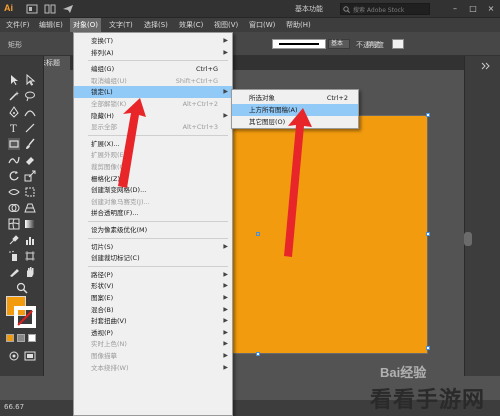 The height and width of the screenshot is (416, 500). I want to click on gradient-tool-icon, so click(30, 224).